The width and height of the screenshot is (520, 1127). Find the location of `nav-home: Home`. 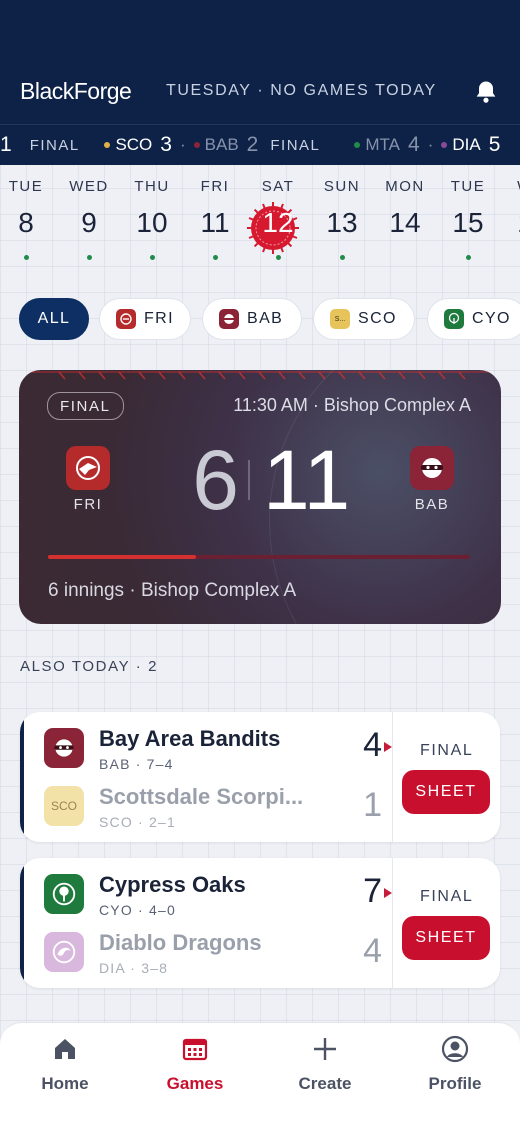

nav-home: Home is located at coordinates (65, 1064).